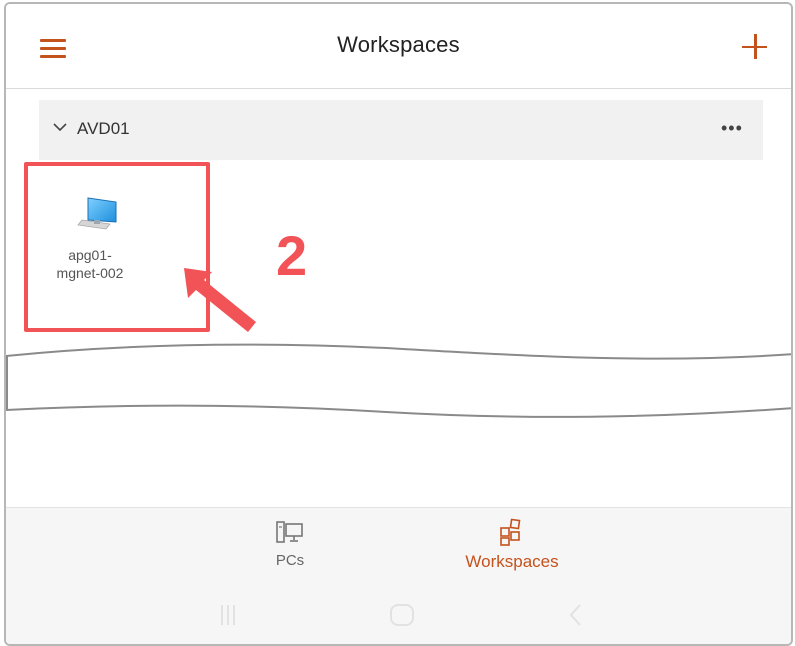 The width and height of the screenshot is (795, 646). Describe the element at coordinates (60, 127) in the screenshot. I see `chevron-down-icon` at that location.